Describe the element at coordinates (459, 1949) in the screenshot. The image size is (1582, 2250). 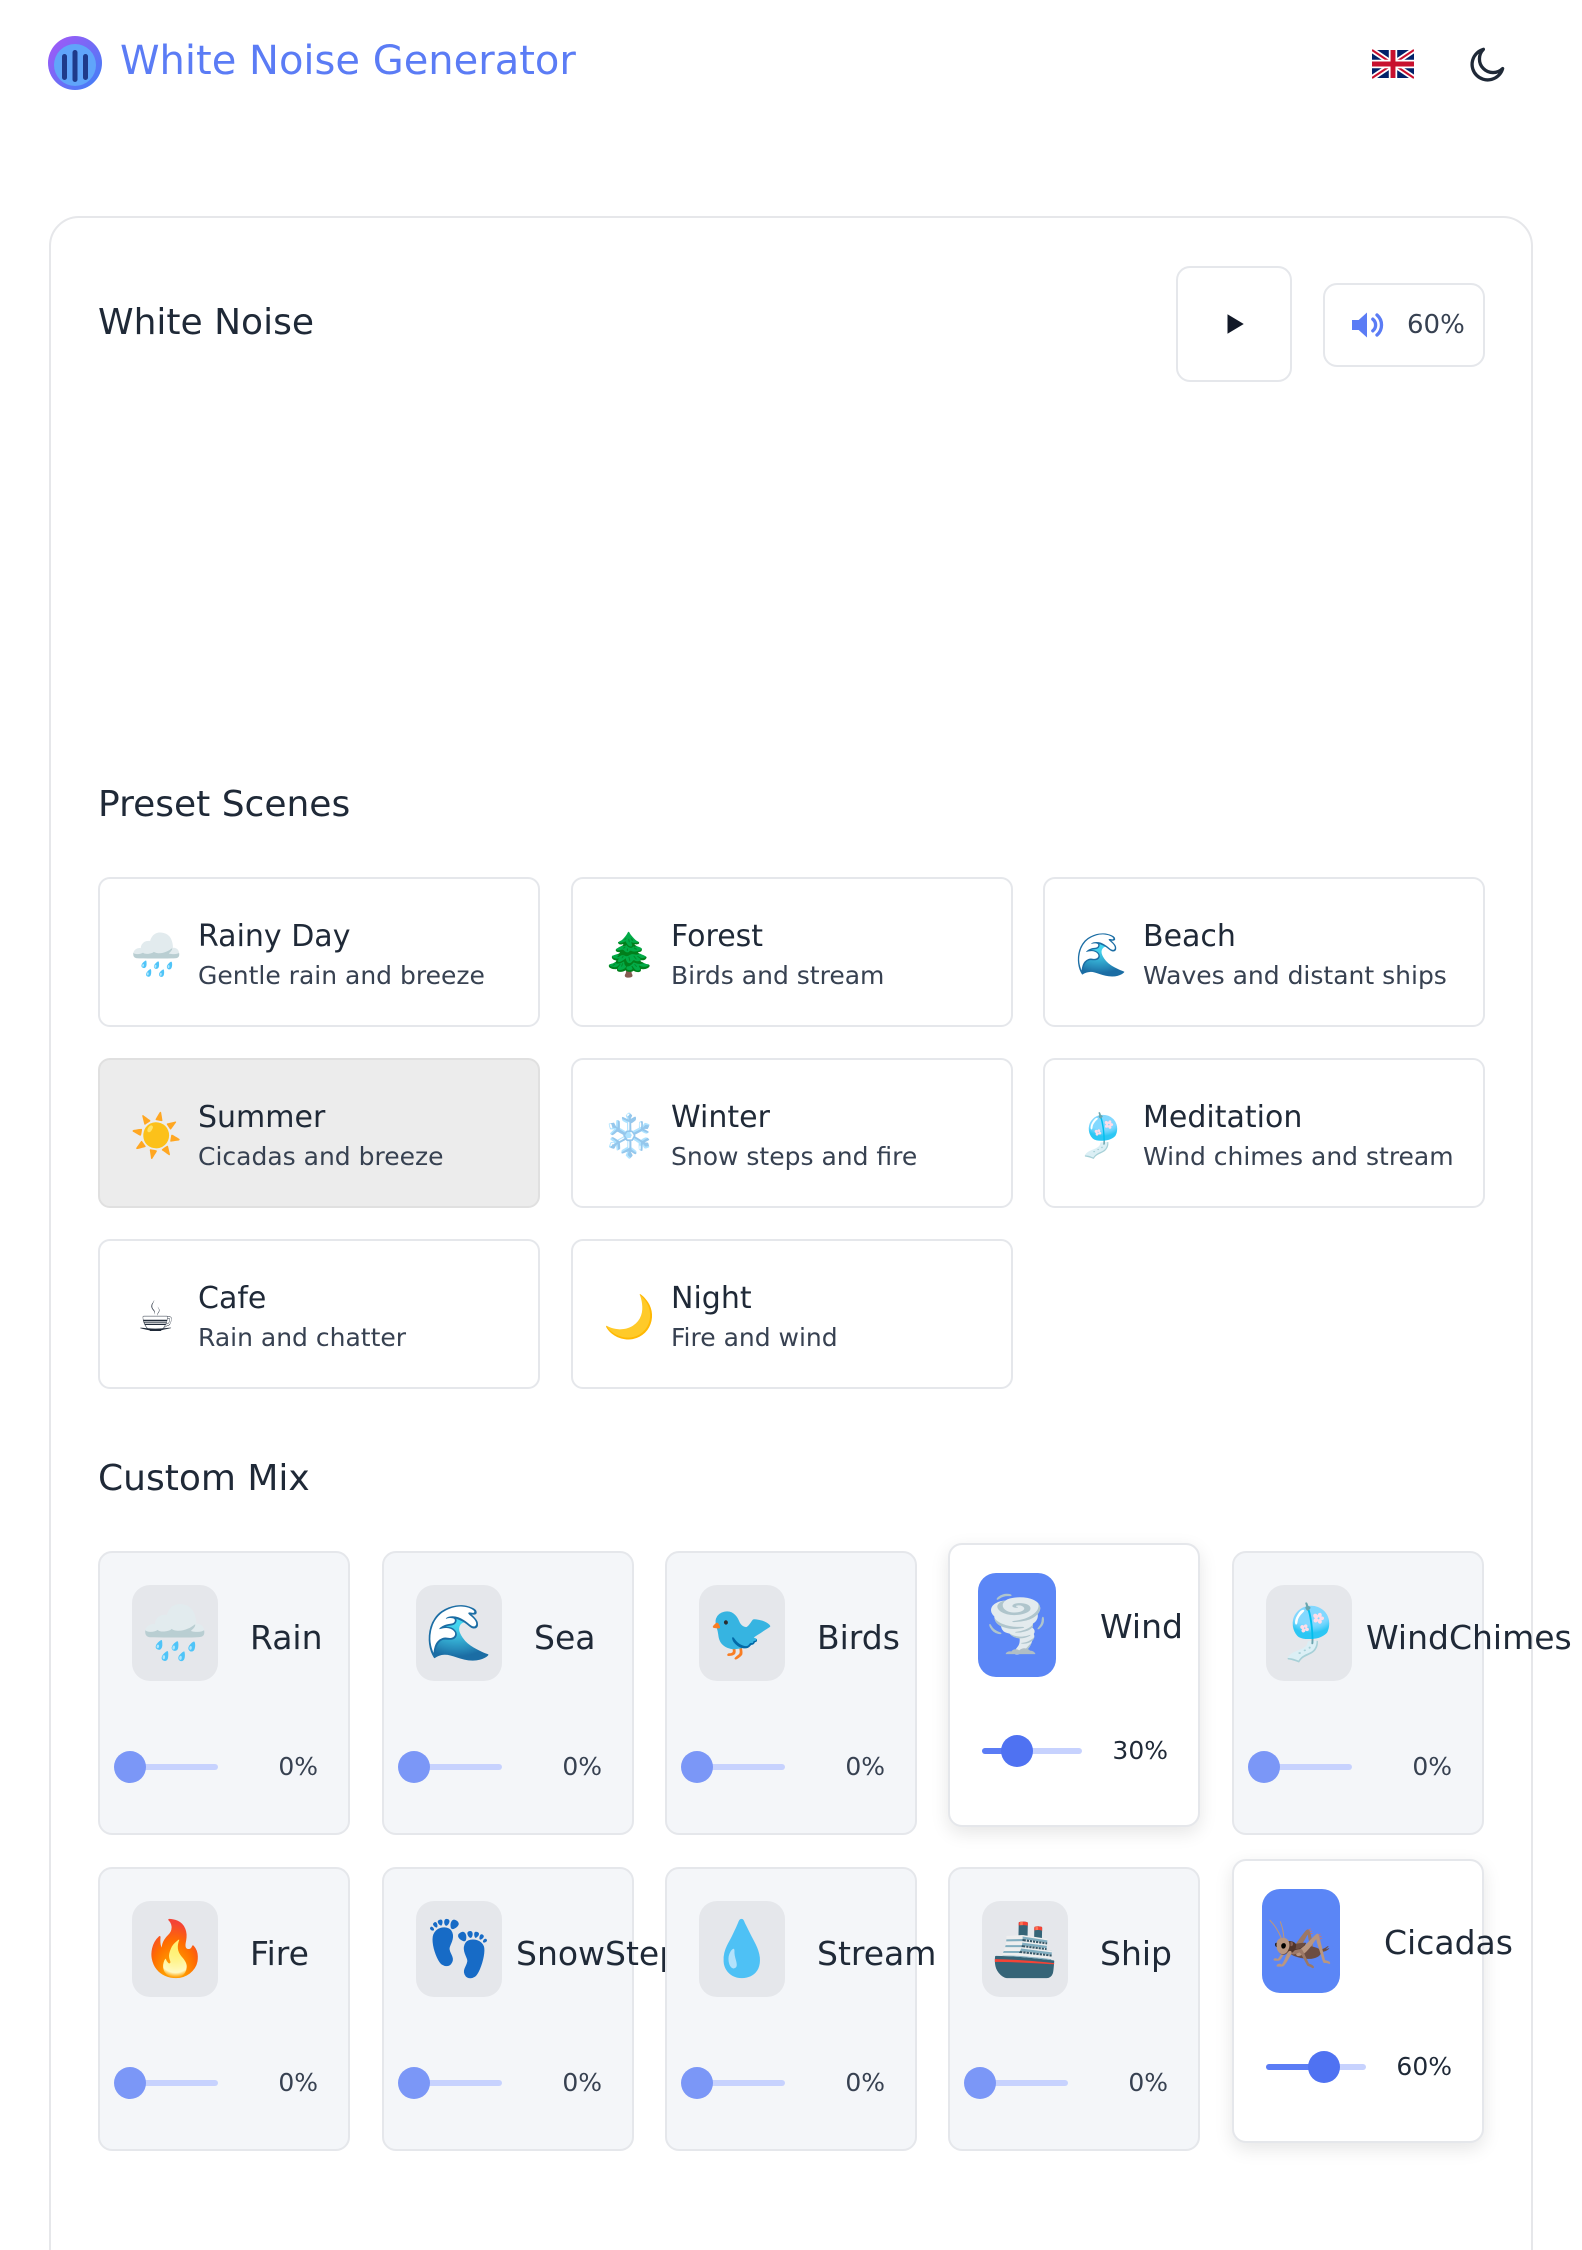
I see `footprints-icon: 👣` at that location.